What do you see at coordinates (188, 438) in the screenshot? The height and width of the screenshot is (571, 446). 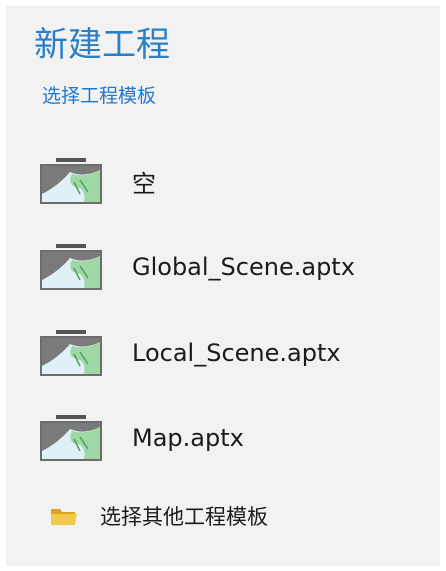 I see `template-item-label: Map.aptx` at bounding box center [188, 438].